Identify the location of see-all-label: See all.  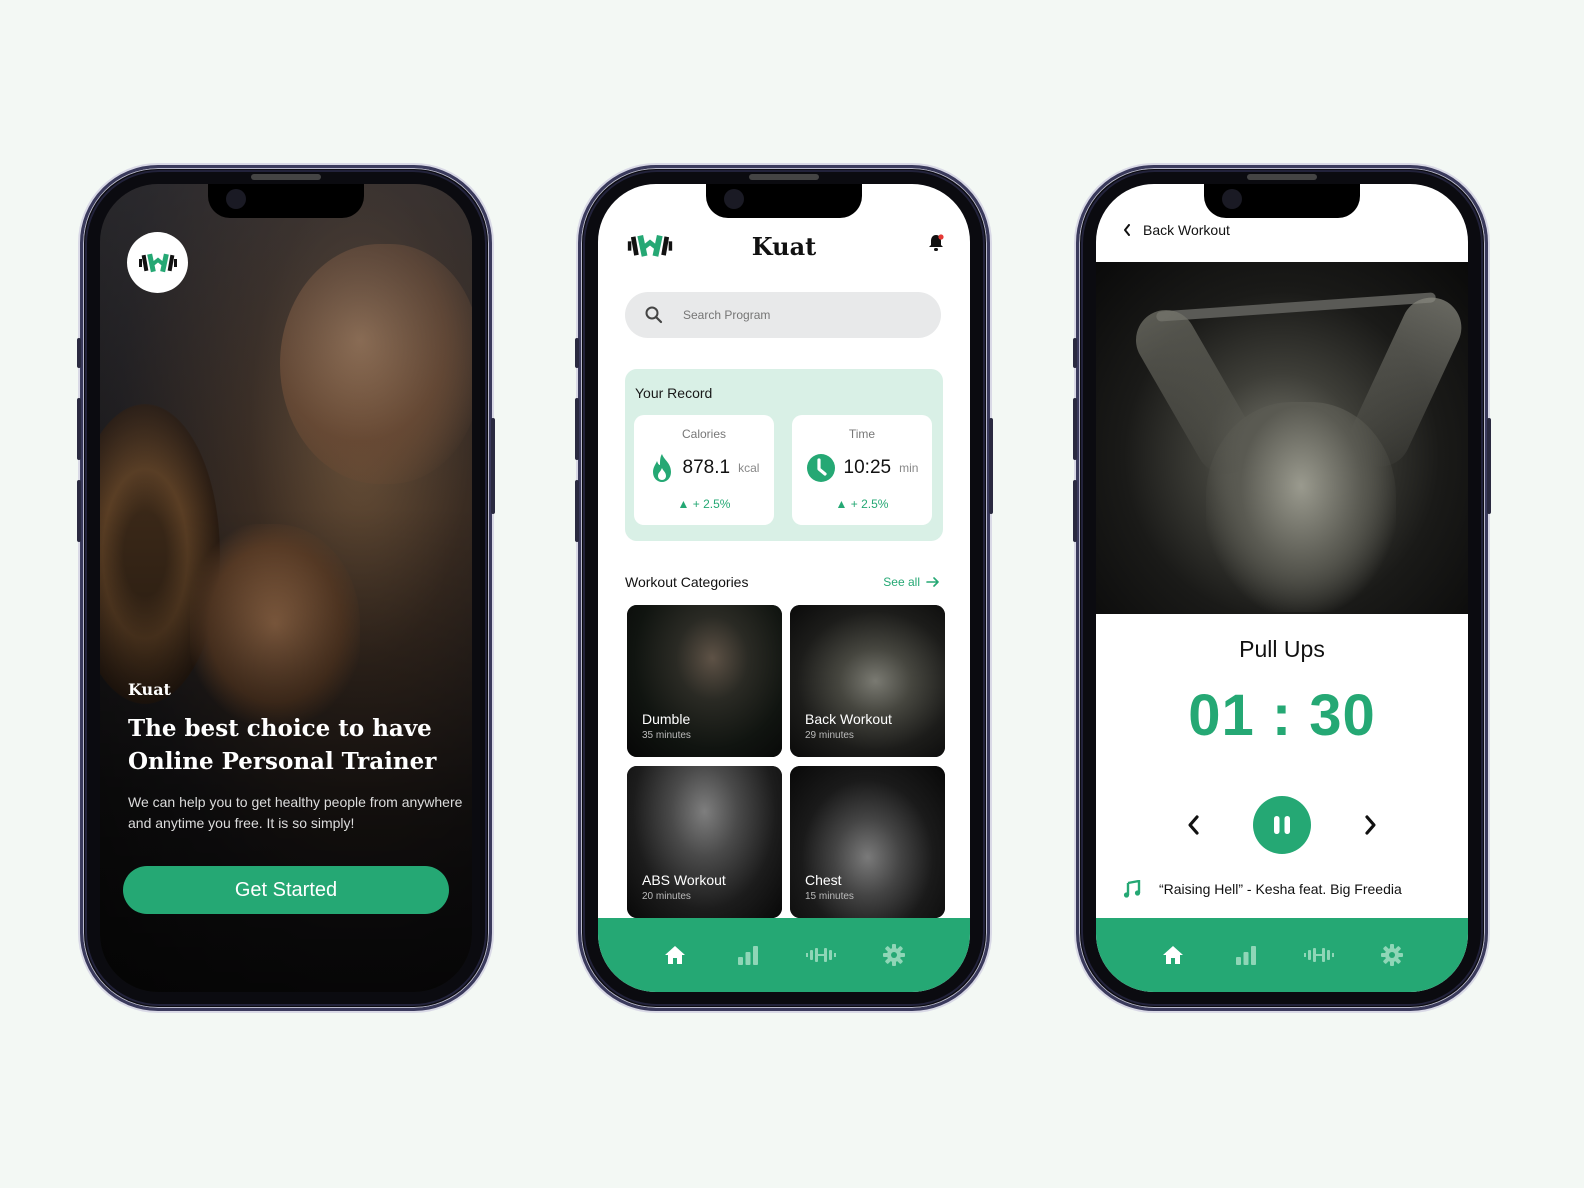
(901, 582).